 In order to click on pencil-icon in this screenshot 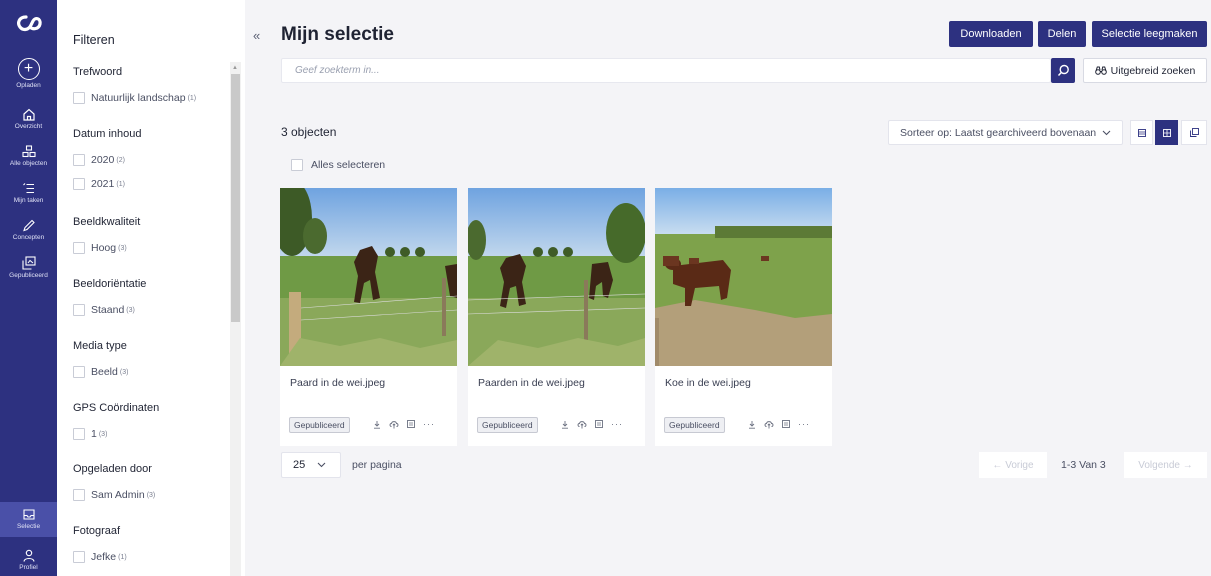, I will do `click(28, 225)`.